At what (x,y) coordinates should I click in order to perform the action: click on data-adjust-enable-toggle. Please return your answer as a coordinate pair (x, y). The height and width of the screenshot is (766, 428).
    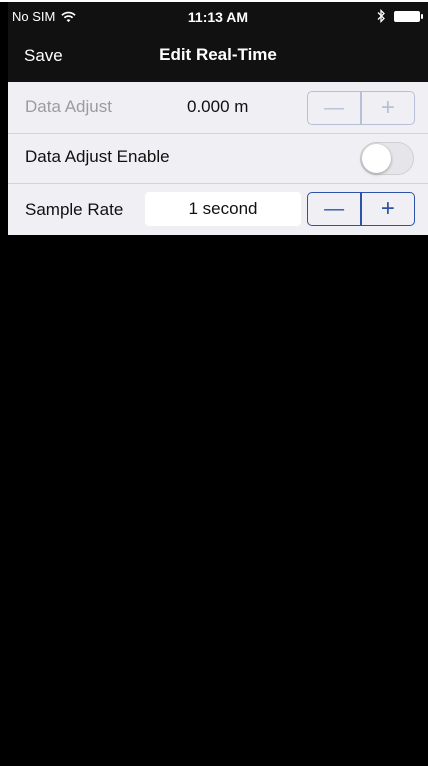
    Looking at the image, I should click on (387, 158).